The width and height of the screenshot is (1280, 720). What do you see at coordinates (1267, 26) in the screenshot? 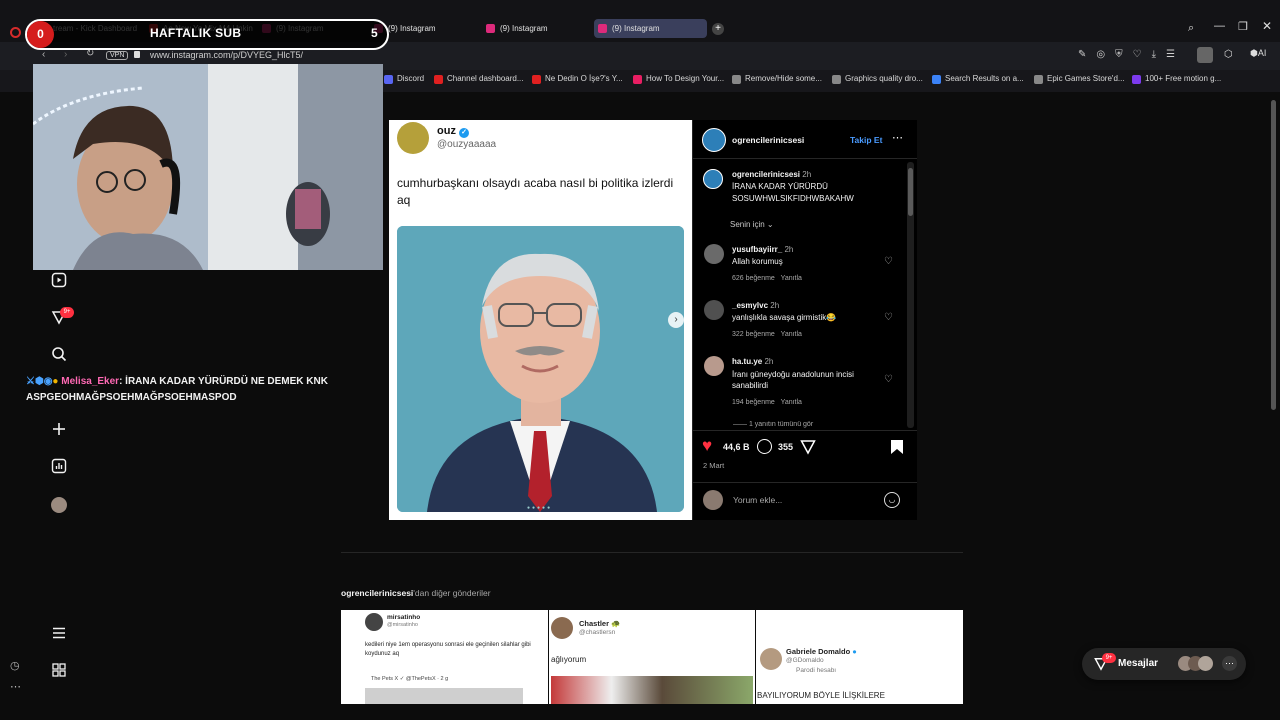
I see `close-window-icon: ✕` at bounding box center [1267, 26].